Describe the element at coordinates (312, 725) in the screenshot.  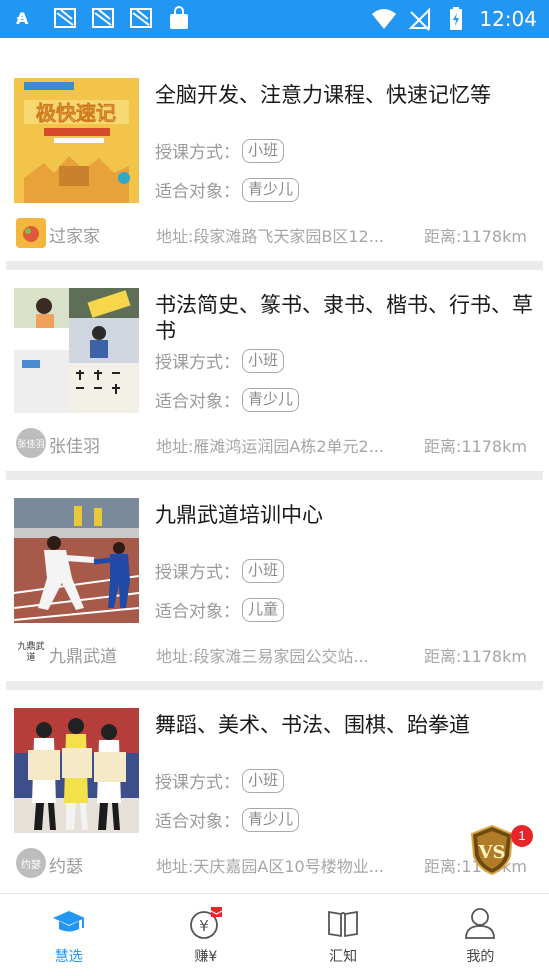
I see `course-title: 舞蹈、美术、书法、围棋、跆拳道` at that location.